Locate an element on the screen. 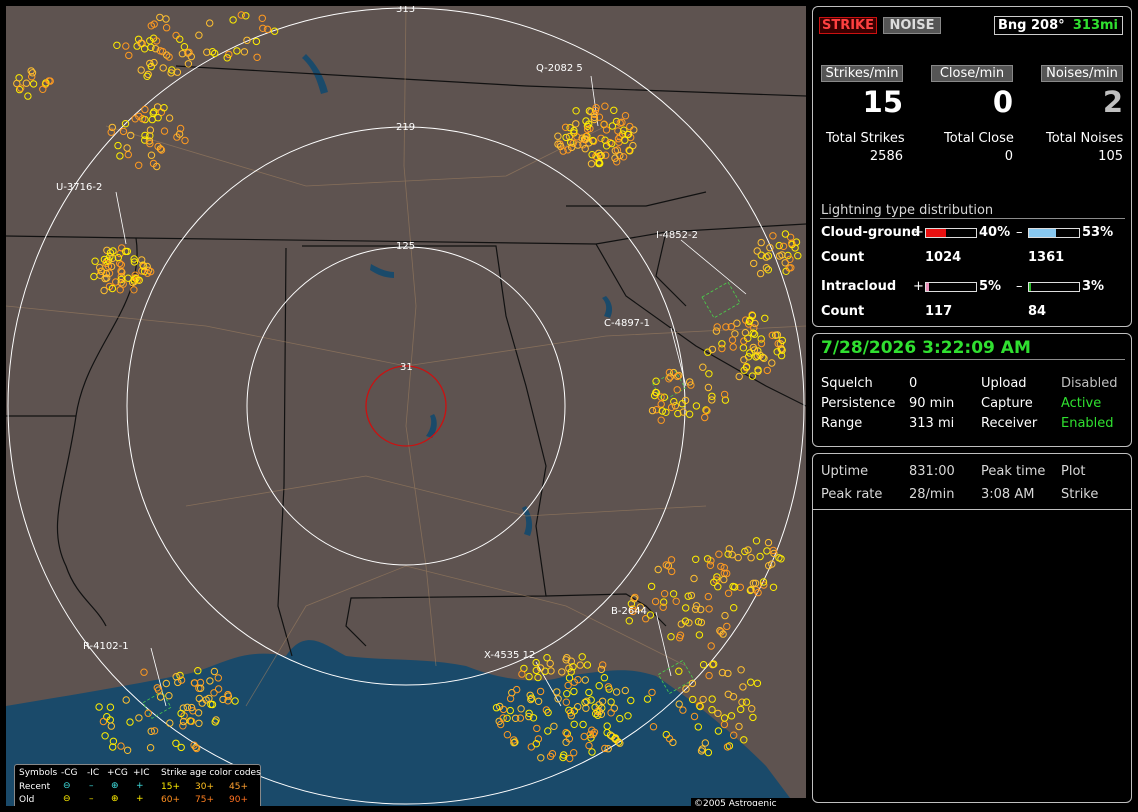  legend-col: +CG is located at coordinates (117, 773).